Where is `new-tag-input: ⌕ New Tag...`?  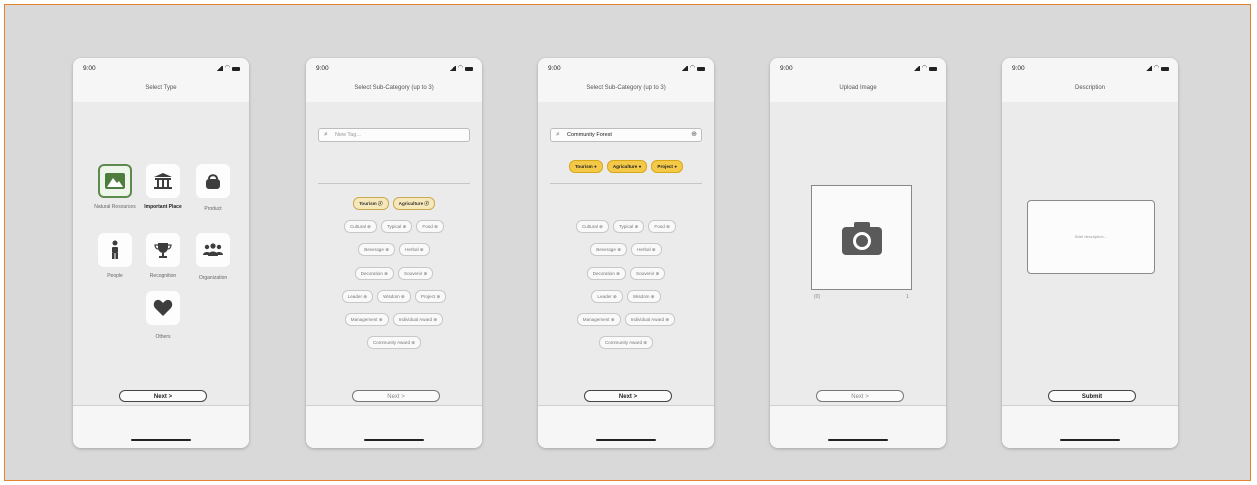
new-tag-input: ⌕ New Tag... is located at coordinates (394, 135).